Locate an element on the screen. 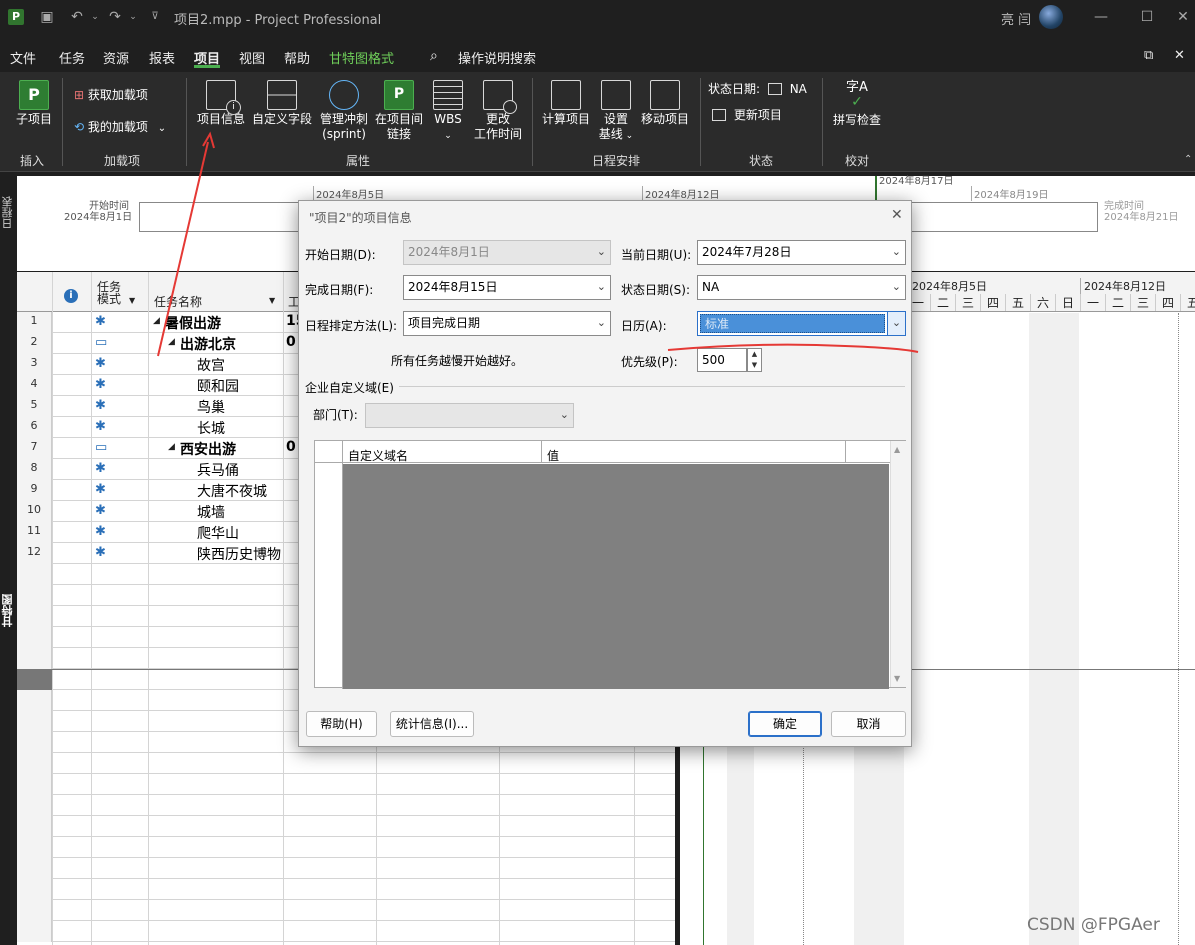  col-header-mode-arrow: ▼ is located at coordinates (132, 300).